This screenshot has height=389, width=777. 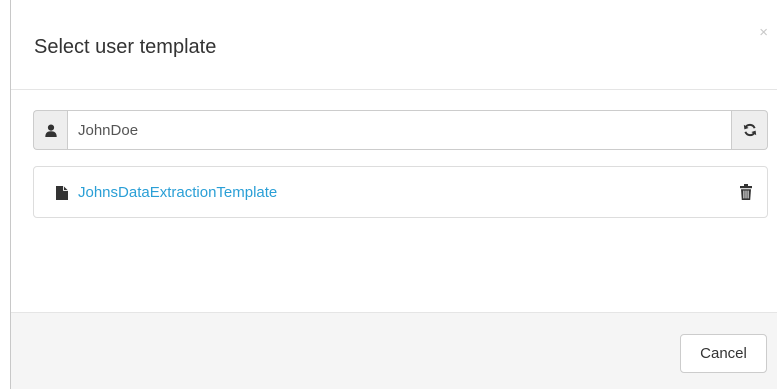 What do you see at coordinates (62, 193) in the screenshot?
I see `file-icon` at bounding box center [62, 193].